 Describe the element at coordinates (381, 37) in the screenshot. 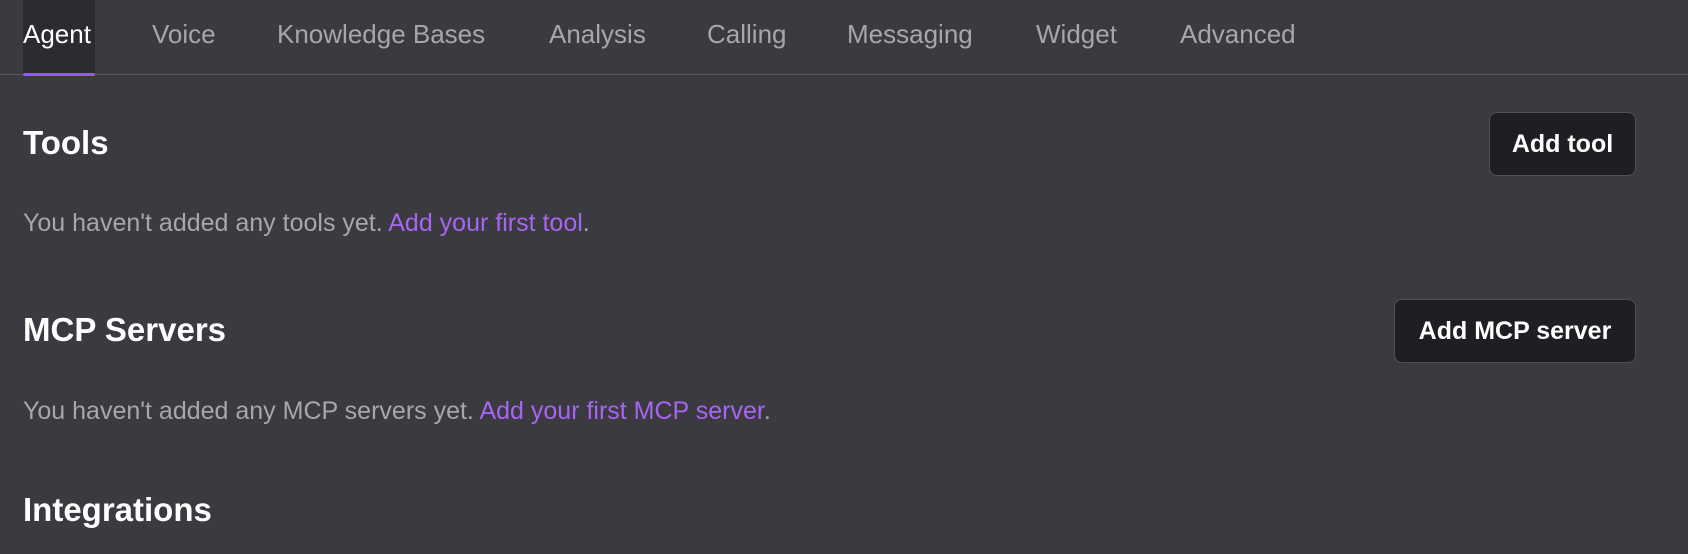

I see `tab-knowledge-bases: Knowledge Bases` at that location.